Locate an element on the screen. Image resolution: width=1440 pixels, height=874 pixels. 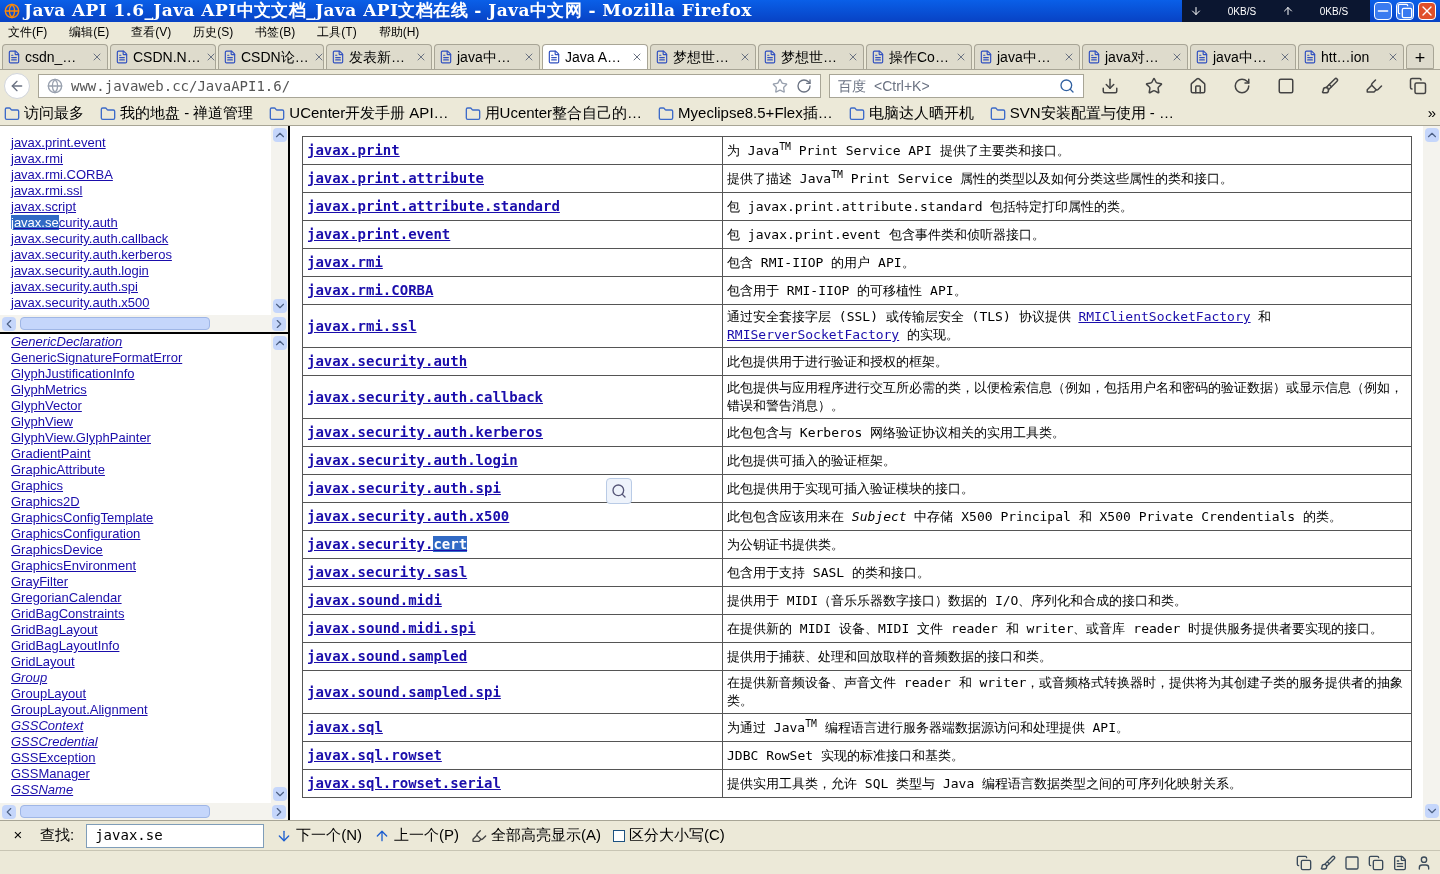
class-link: GridBagConstraints is located at coordinates (141, 614).